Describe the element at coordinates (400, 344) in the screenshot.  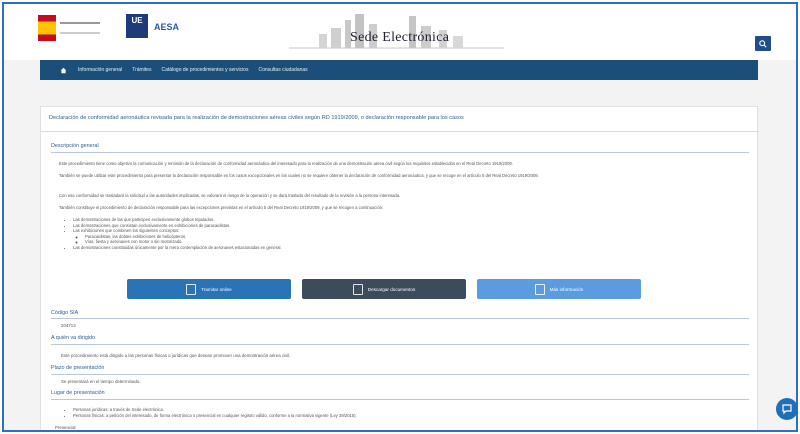
I see `audience-divider` at that location.